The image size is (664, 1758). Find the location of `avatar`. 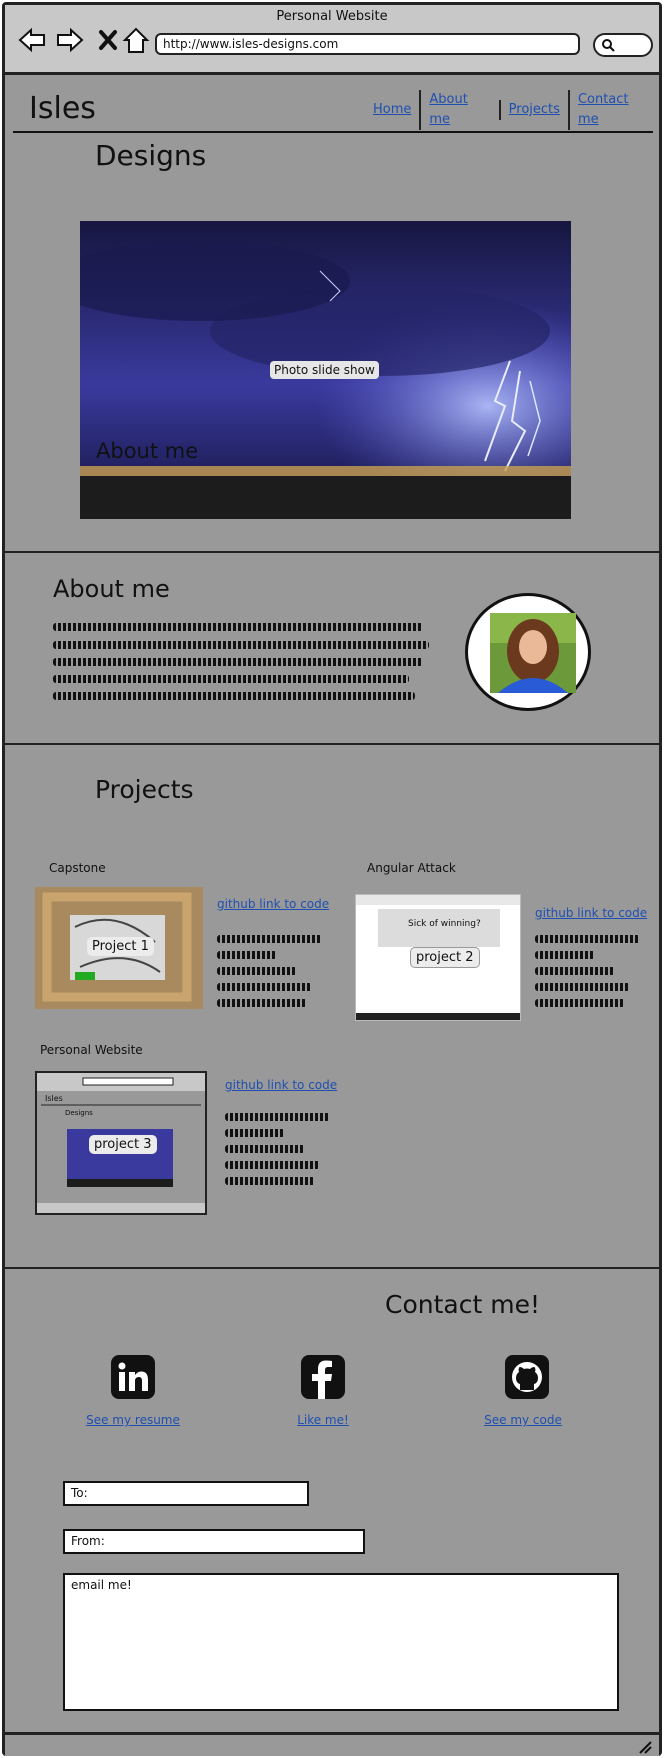

avatar is located at coordinates (528, 652).